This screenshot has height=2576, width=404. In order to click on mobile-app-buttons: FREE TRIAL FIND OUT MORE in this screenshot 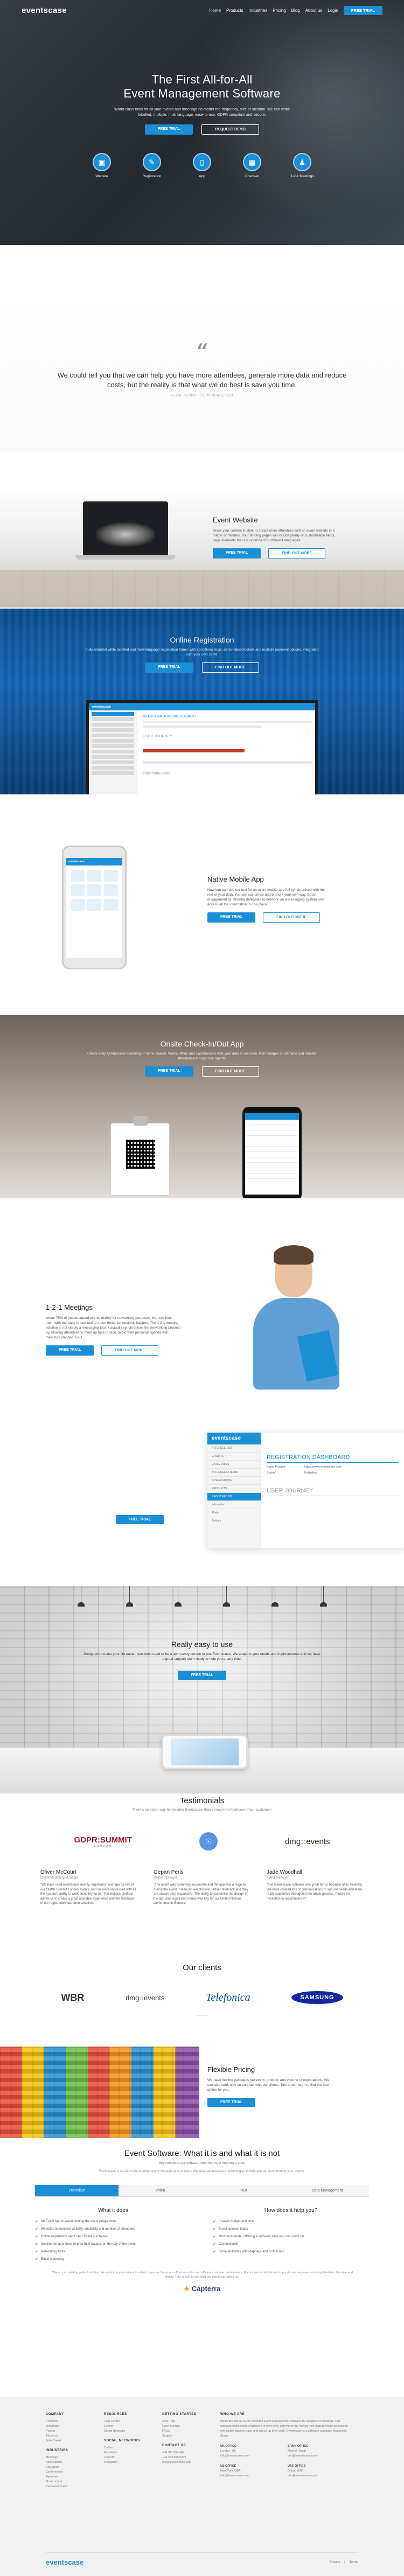, I will do `click(269, 917)`.